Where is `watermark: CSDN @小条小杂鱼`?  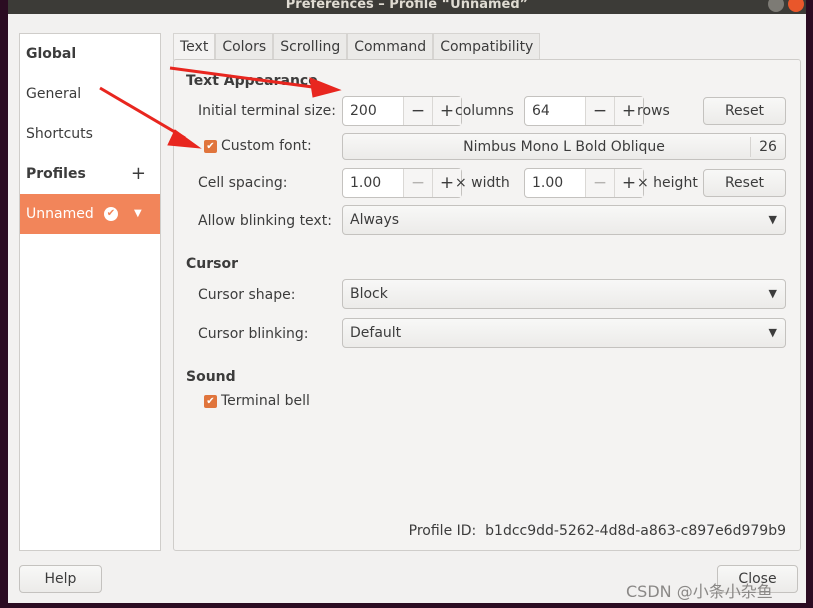 watermark: CSDN @小条小杂鱼 is located at coordinates (699, 591).